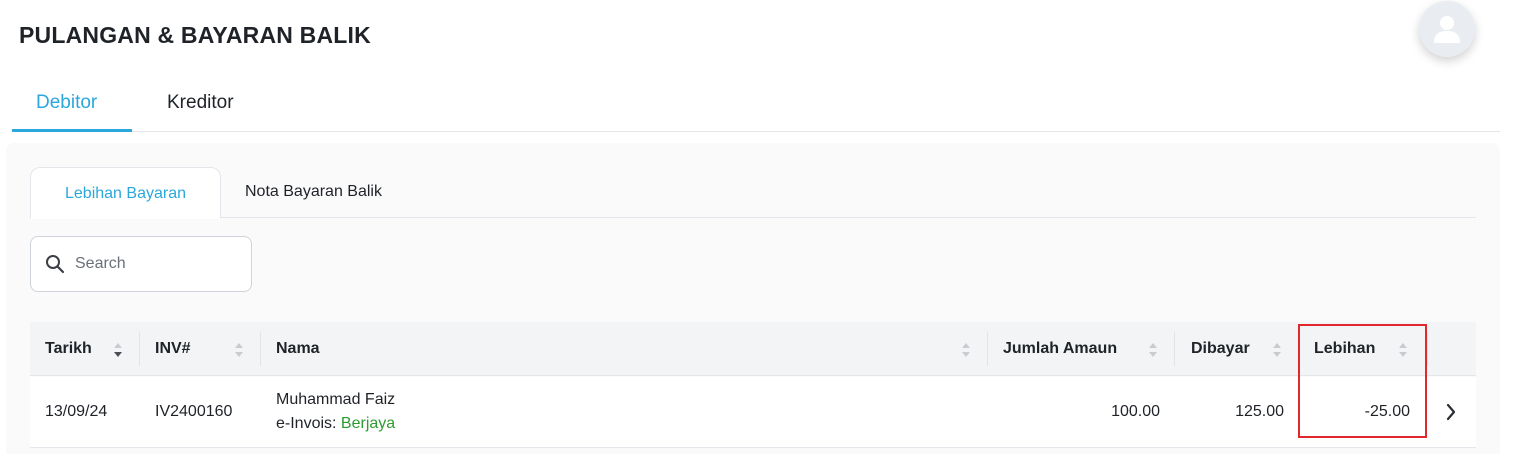 The height and width of the screenshot is (454, 1536). Describe the element at coordinates (155, 264) in the screenshot. I see `search-input` at that location.